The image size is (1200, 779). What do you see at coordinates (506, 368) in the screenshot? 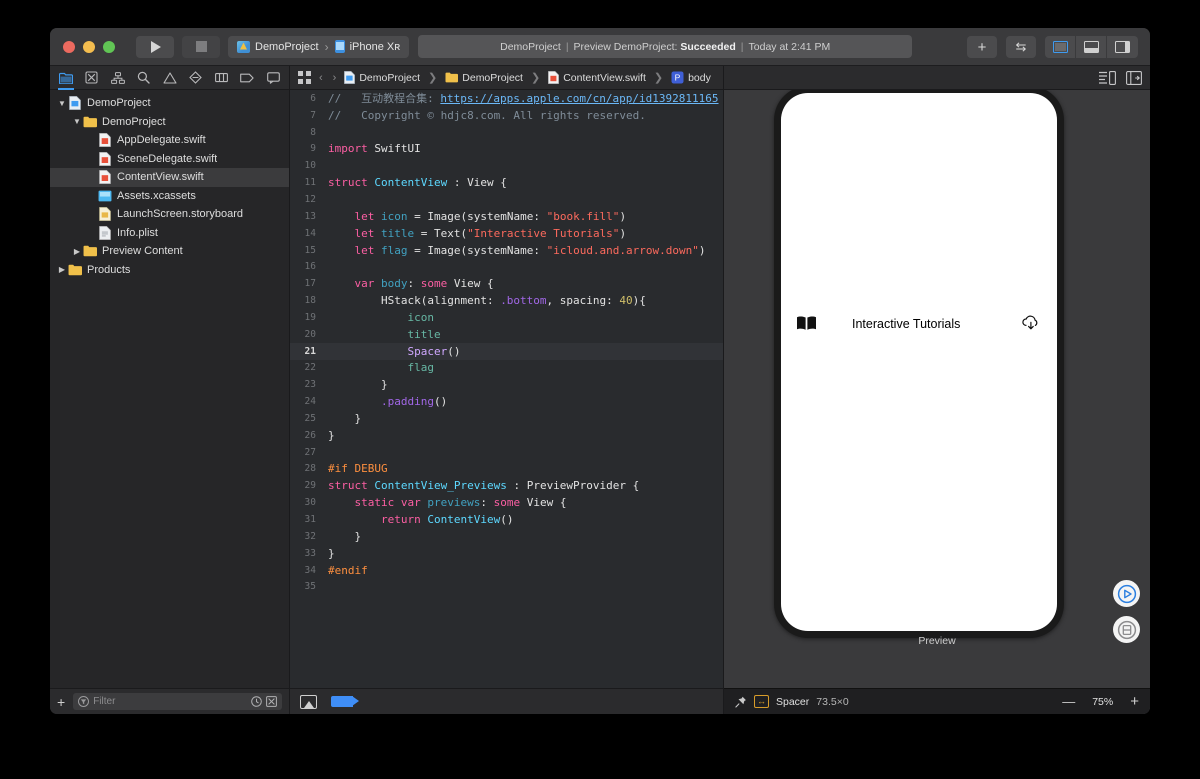
I see `code-line-22: 22 flag` at bounding box center [506, 368].